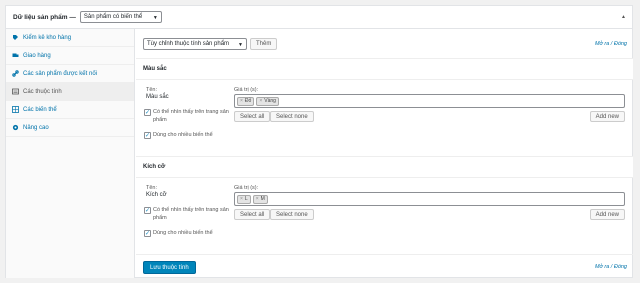 The width and height of the screenshot is (640, 283). I want to click on attribute-heading: Kích cỡ, so click(384, 167).